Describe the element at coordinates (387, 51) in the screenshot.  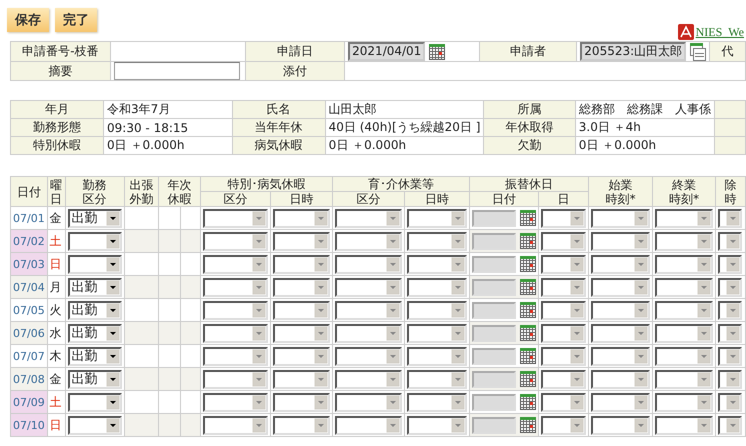
I see `date-field: 2021/04/01` at that location.